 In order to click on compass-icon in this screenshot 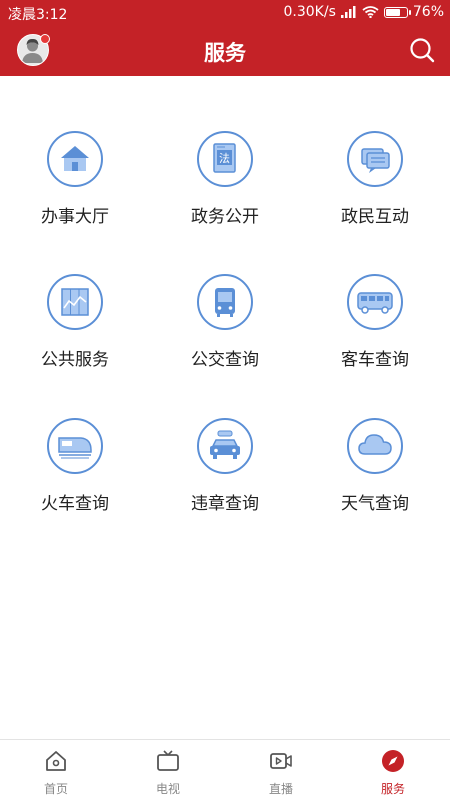, I will do `click(393, 761)`.